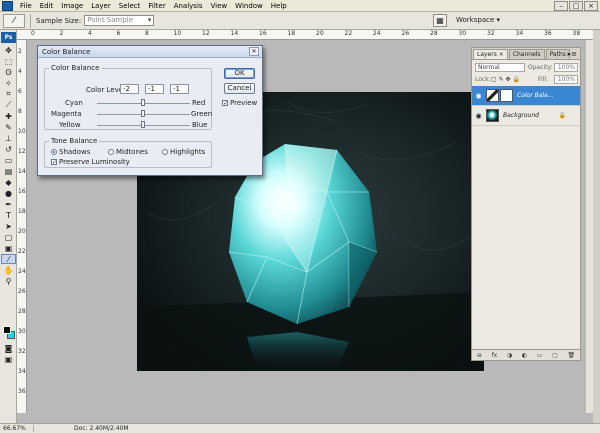 This screenshot has width=600, height=433. Describe the element at coordinates (17, 428) in the screenshot. I see `zoom-level: 66.67%` at that location.